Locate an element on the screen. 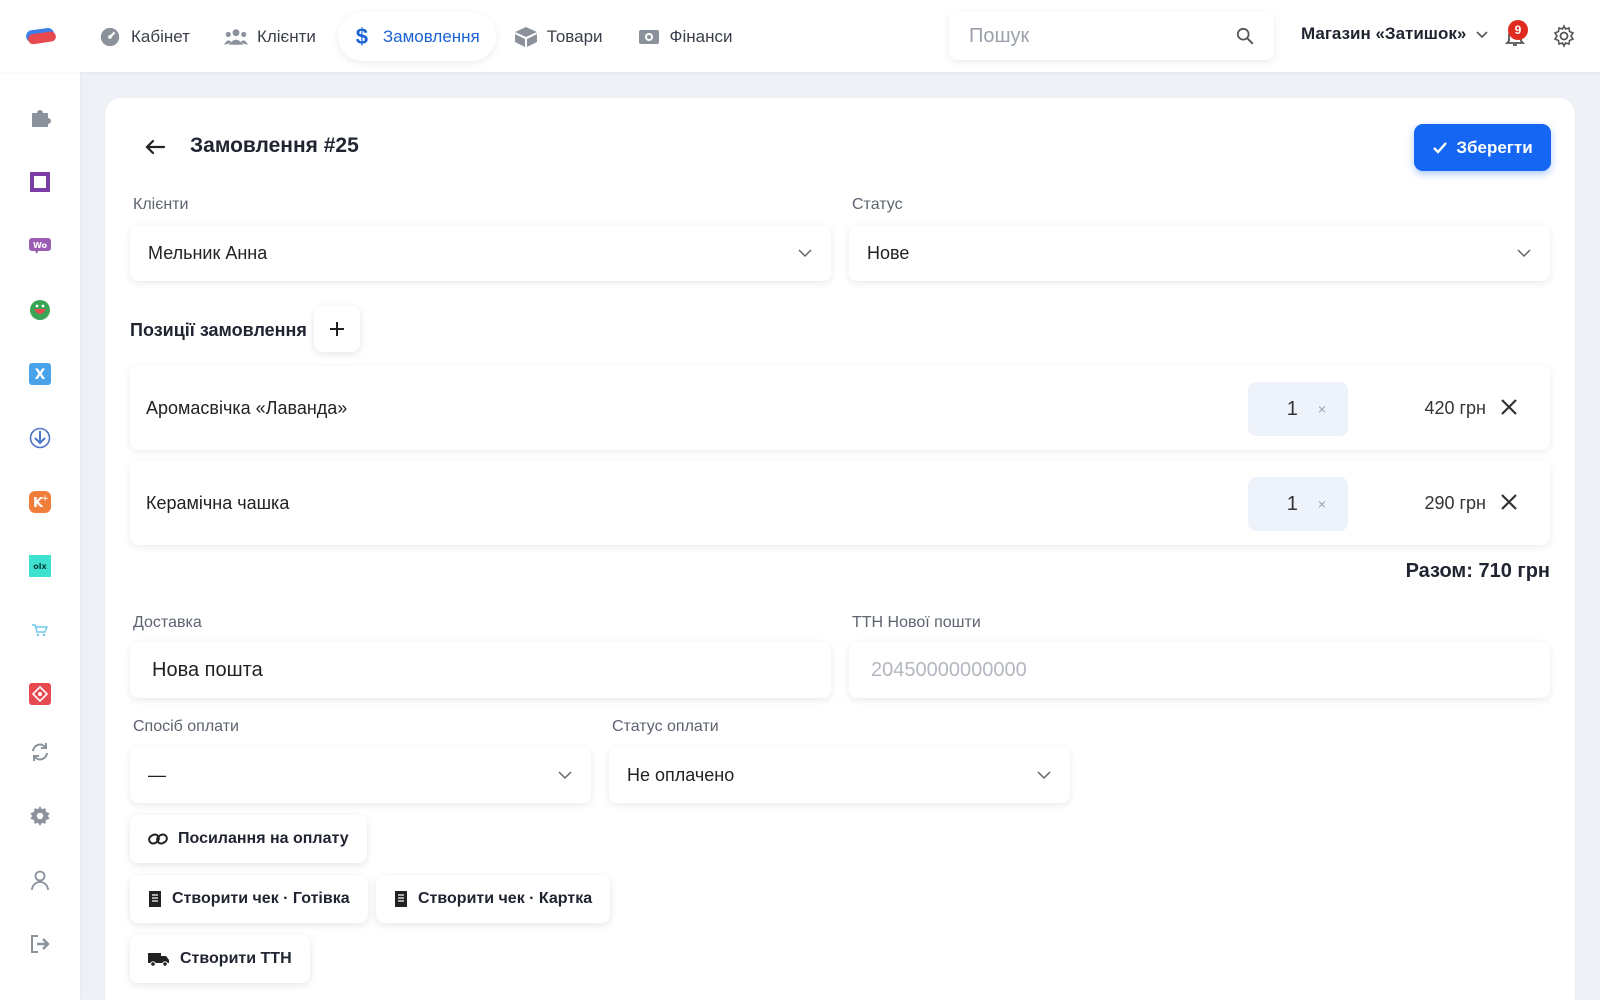 Image resolution: width=1600 pixels, height=1000 pixels. dashboard-icon is located at coordinates (110, 37).